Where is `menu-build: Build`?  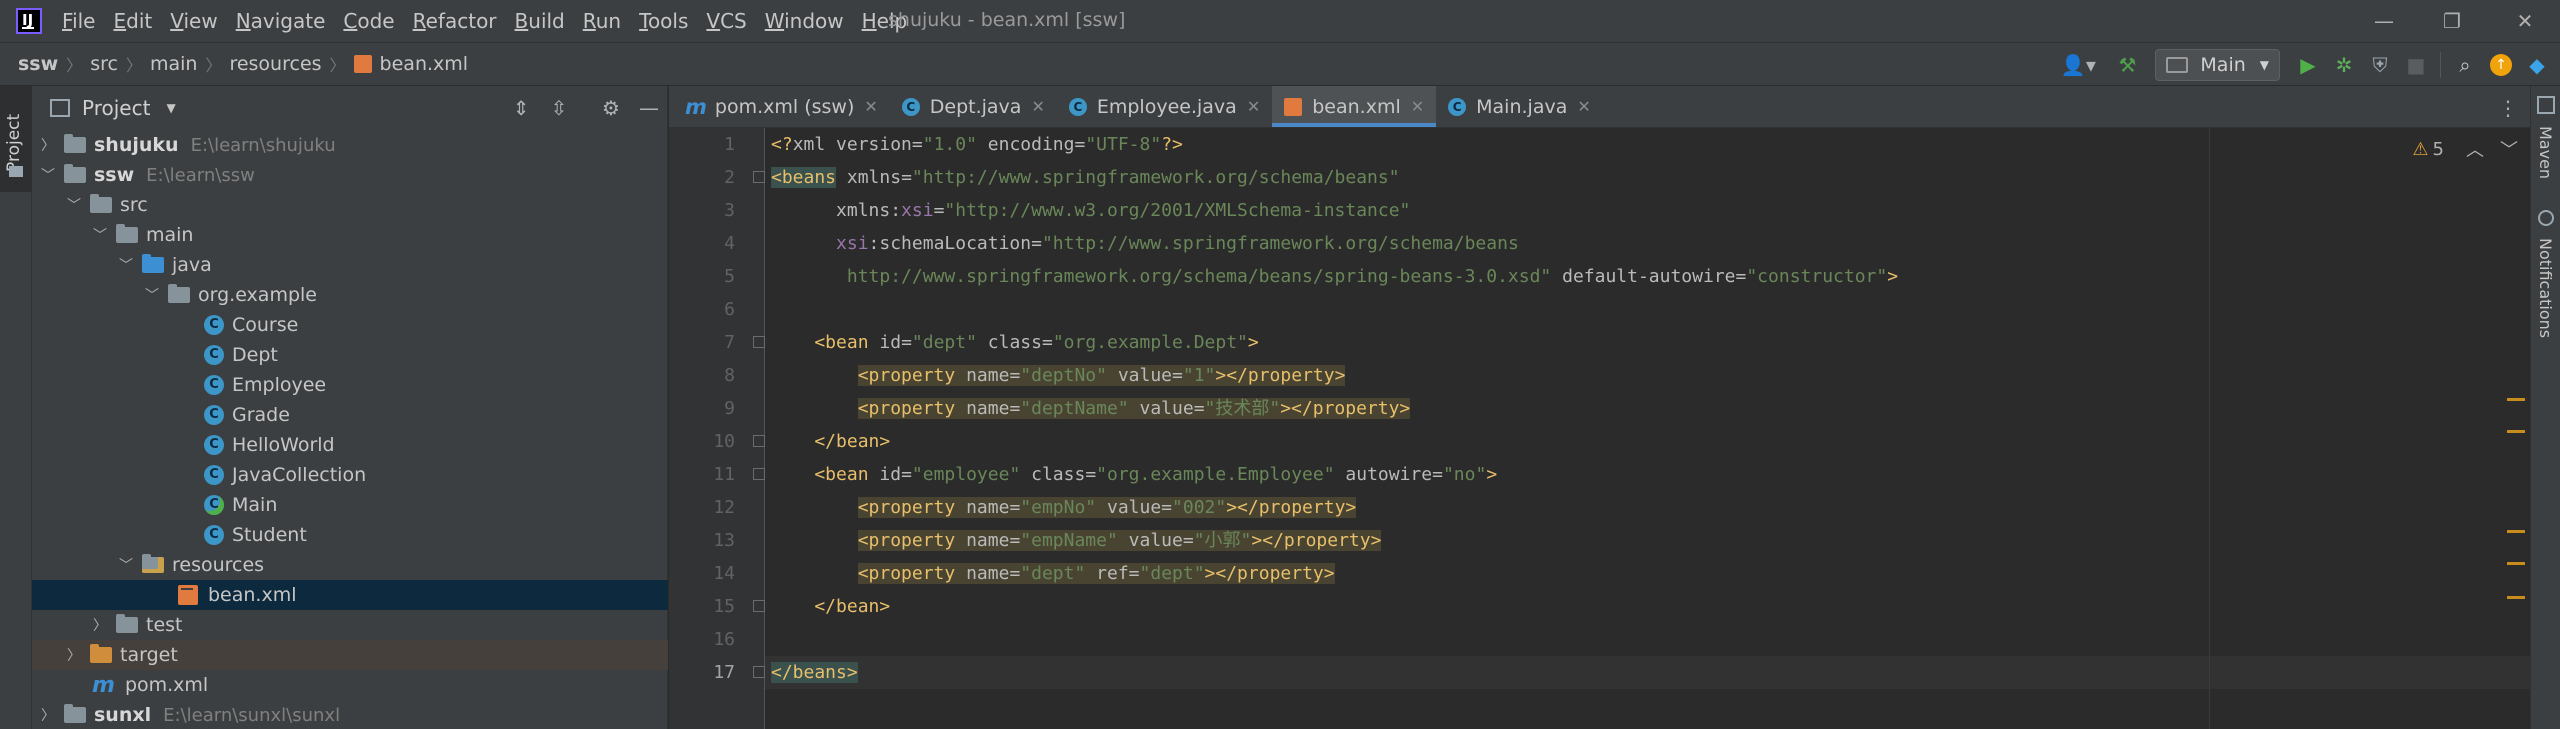
menu-build: Build is located at coordinates (540, 21).